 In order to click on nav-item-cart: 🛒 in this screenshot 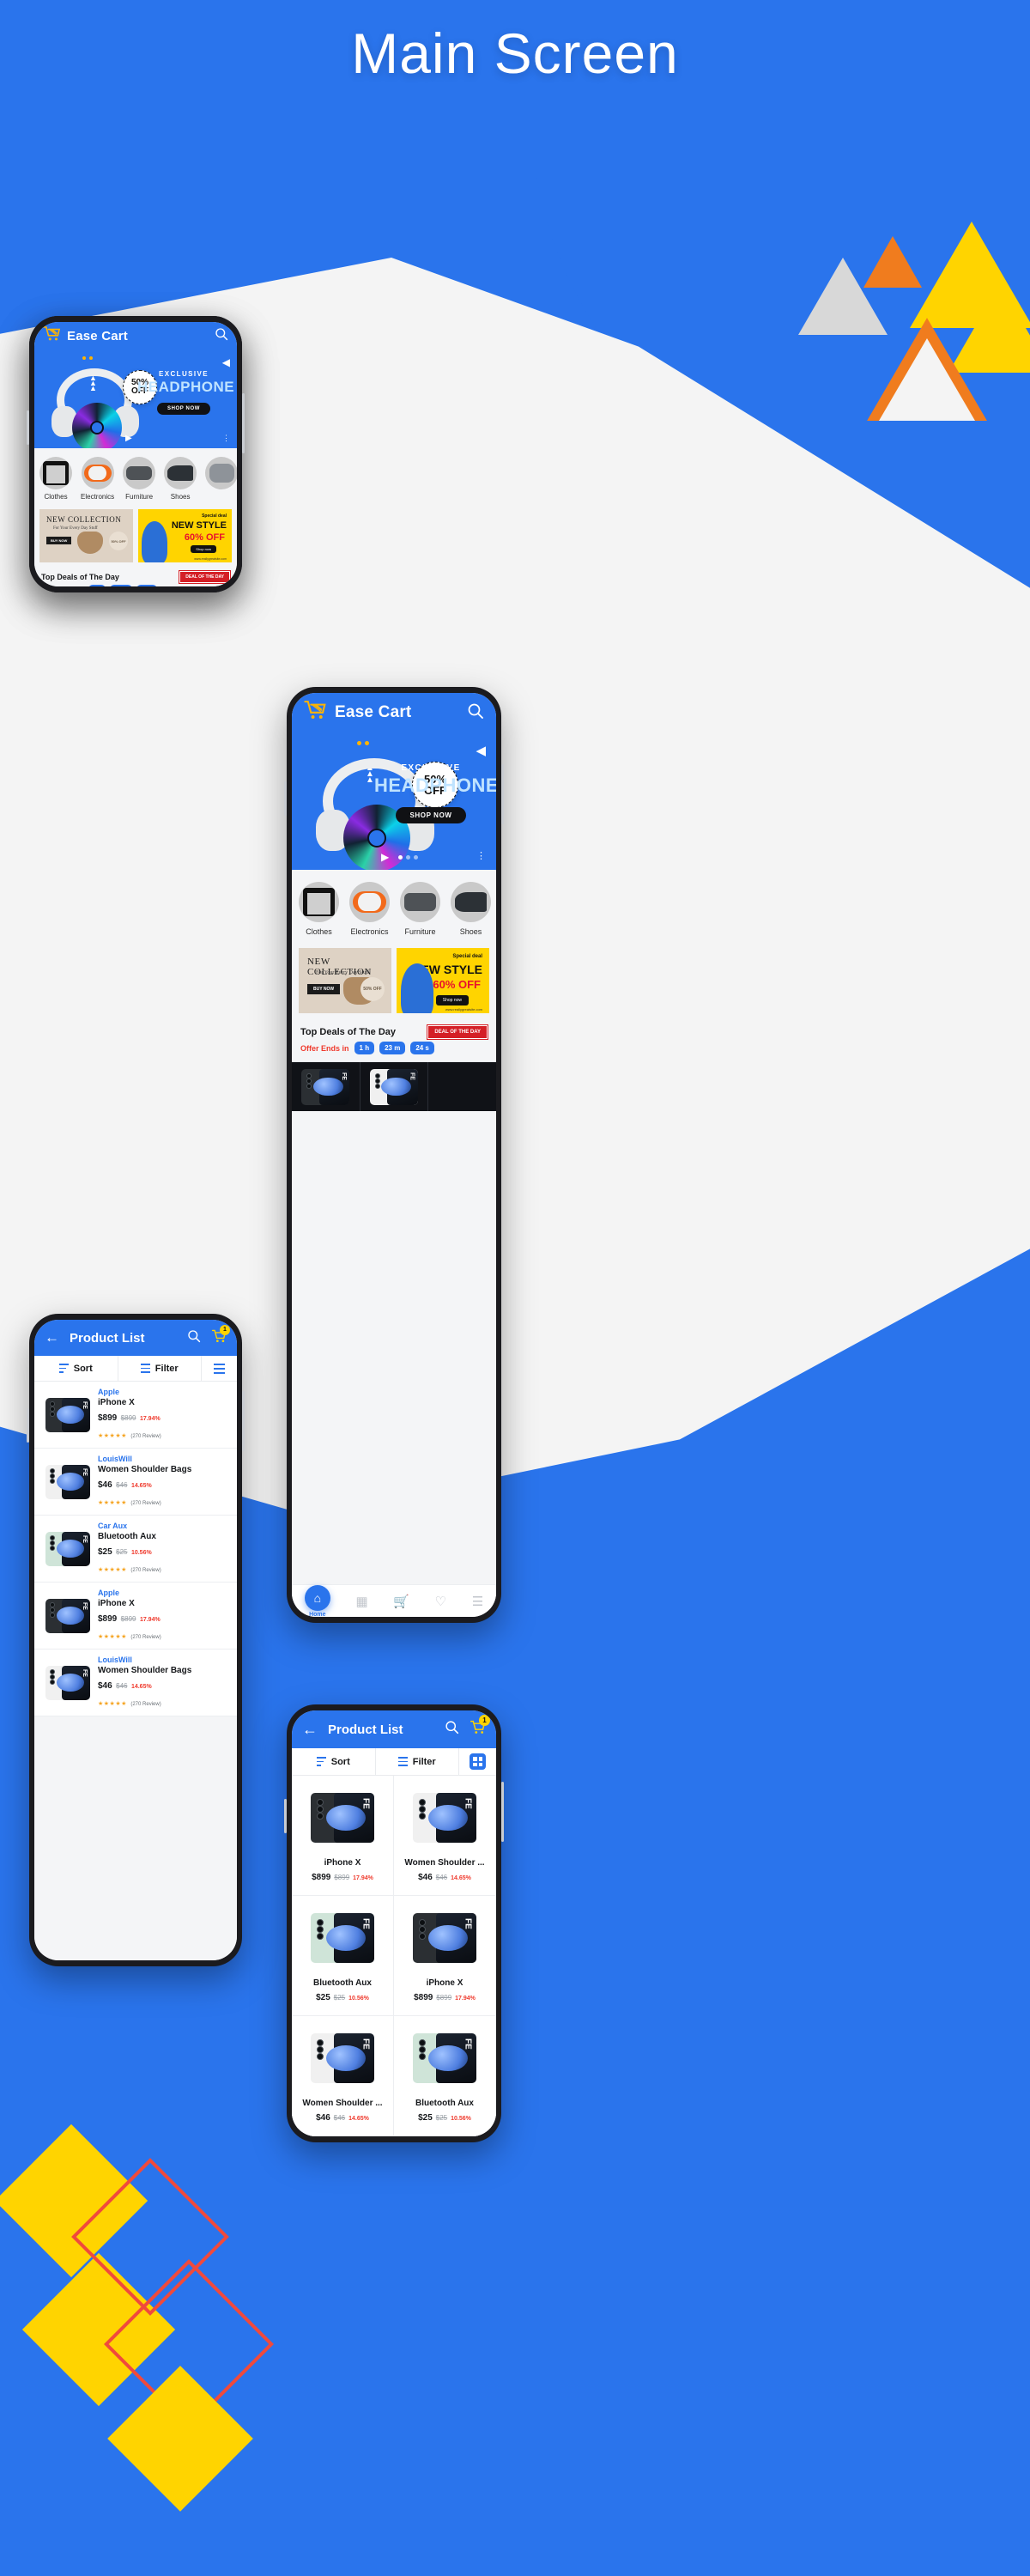, I will do `click(401, 1601)`.